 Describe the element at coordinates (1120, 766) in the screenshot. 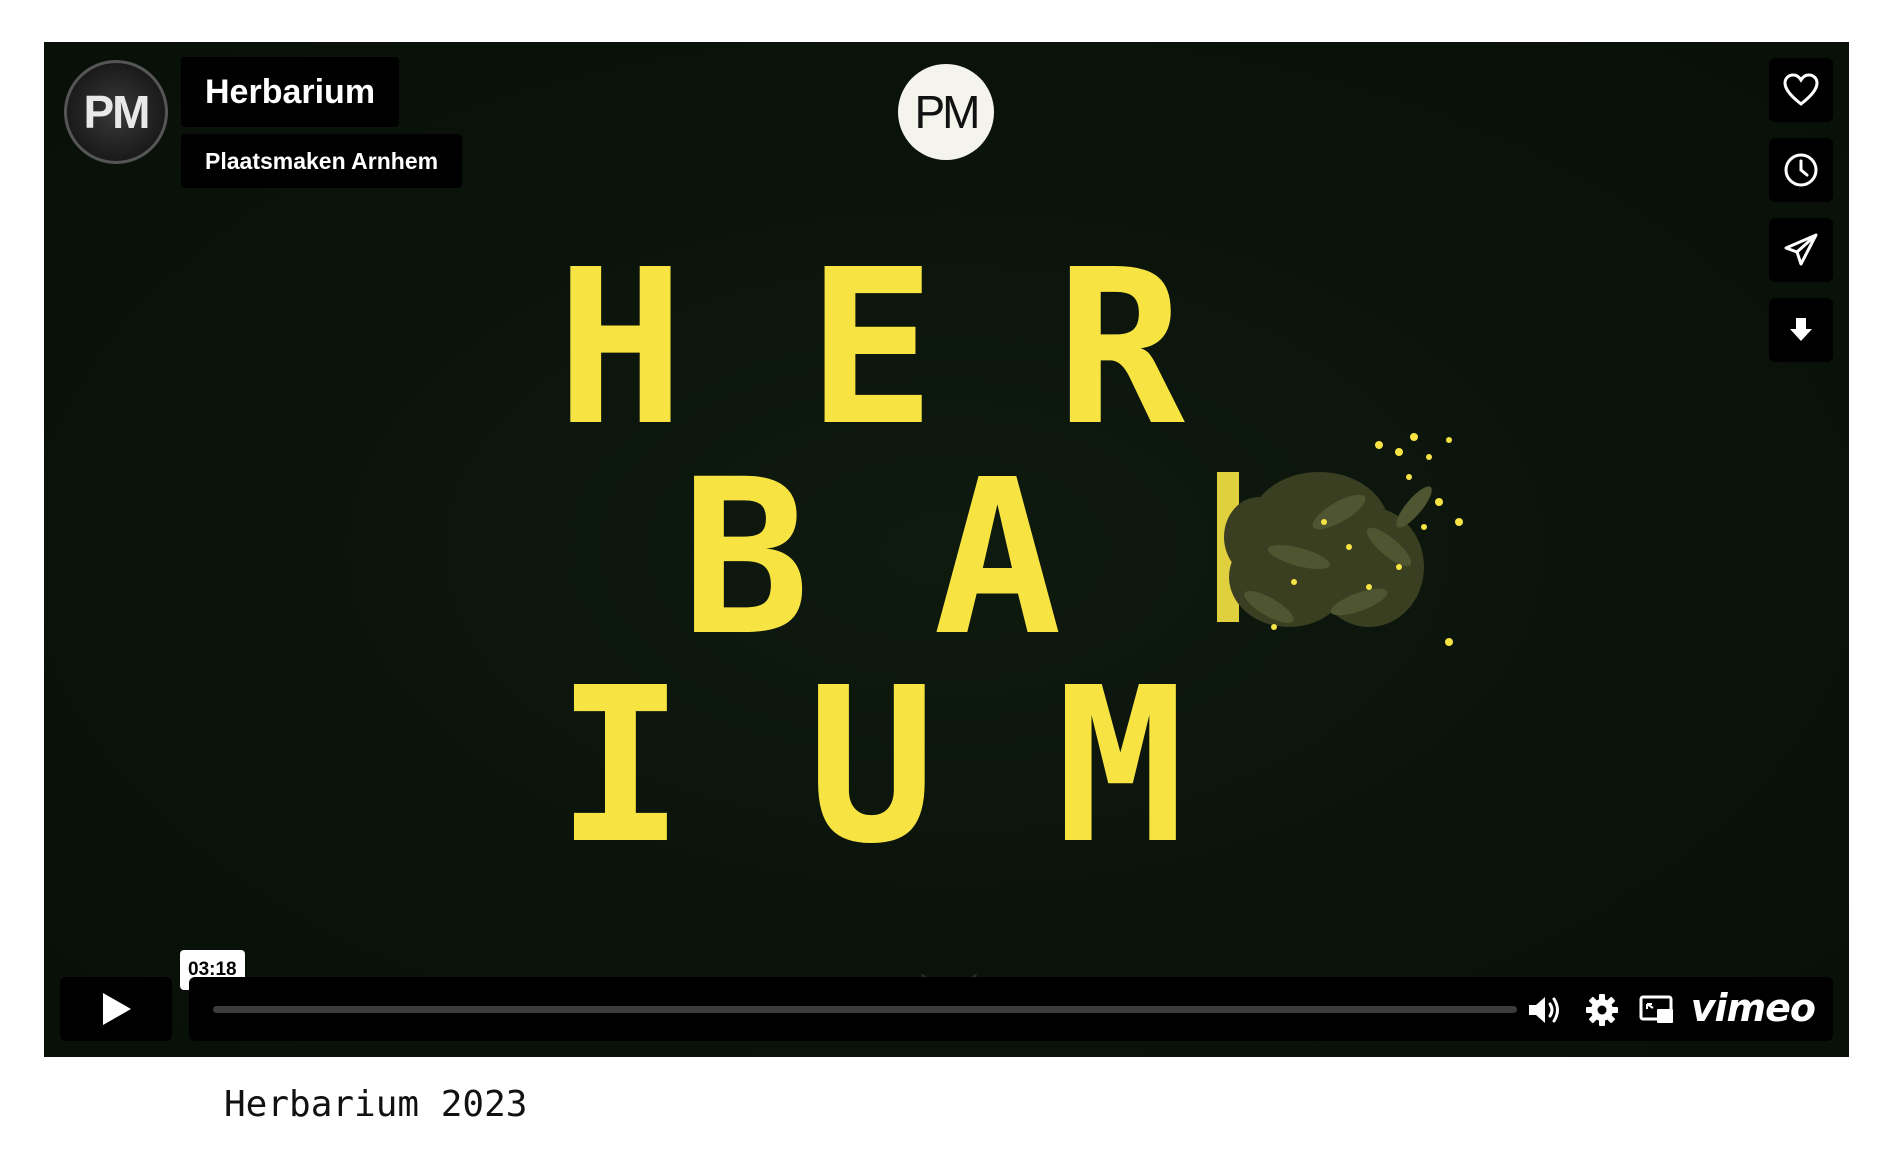

I see `letter-m: M` at that location.